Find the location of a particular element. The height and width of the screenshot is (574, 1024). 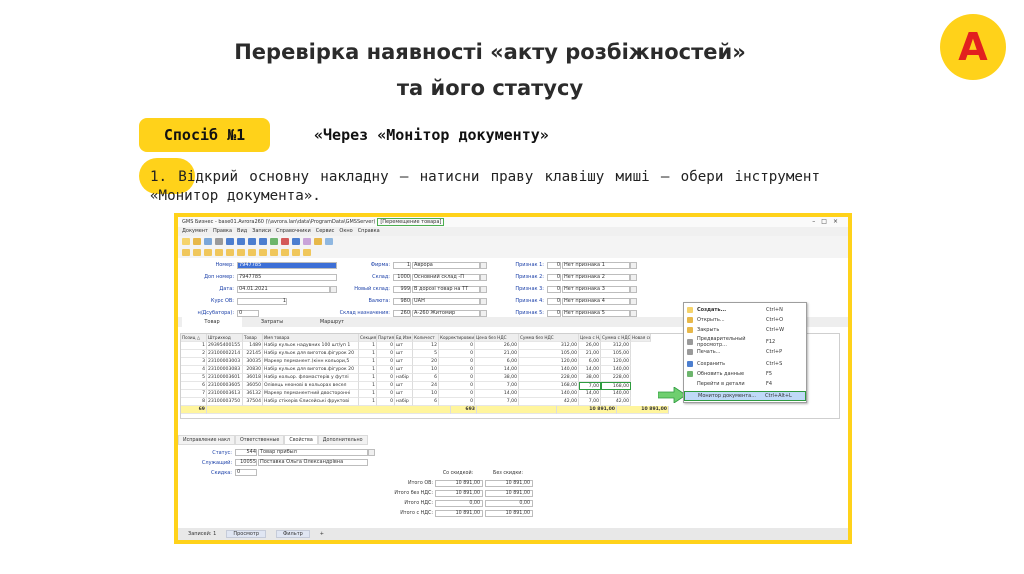

col-position: Позиц △ is located at coordinates (194, 338).